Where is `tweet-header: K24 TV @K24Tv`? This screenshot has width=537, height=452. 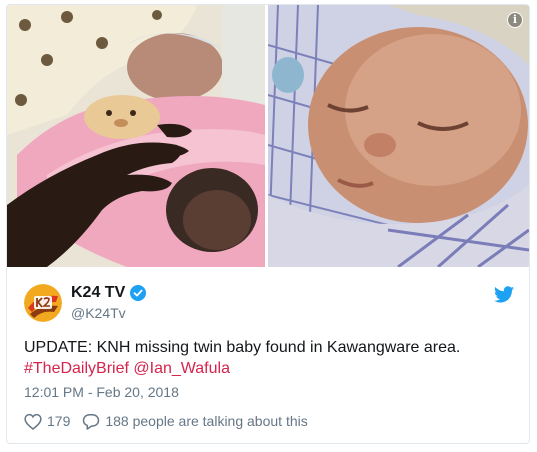 tweet-header: K24 TV @K24Tv is located at coordinates (269, 303).